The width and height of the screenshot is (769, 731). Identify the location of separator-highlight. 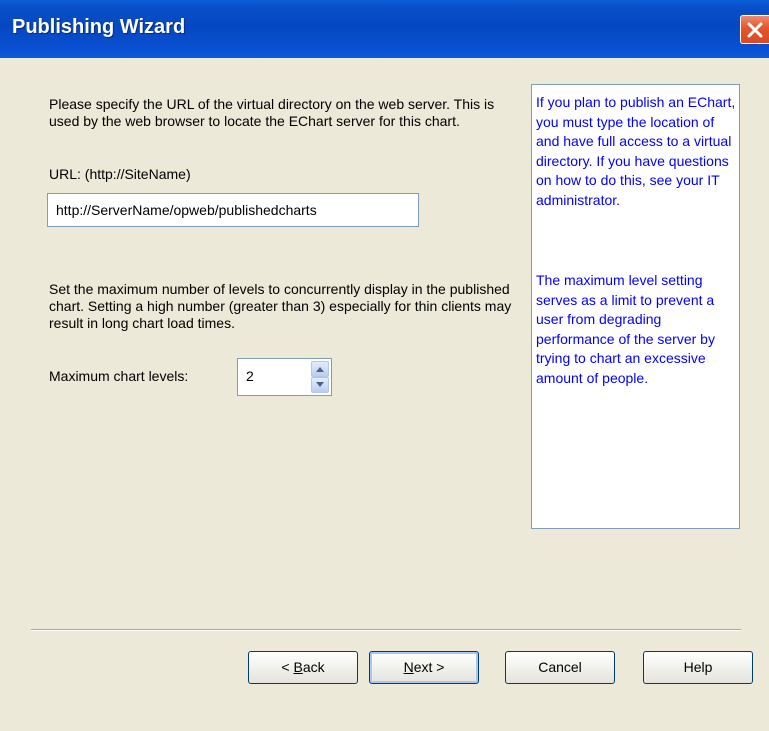
(386, 630).